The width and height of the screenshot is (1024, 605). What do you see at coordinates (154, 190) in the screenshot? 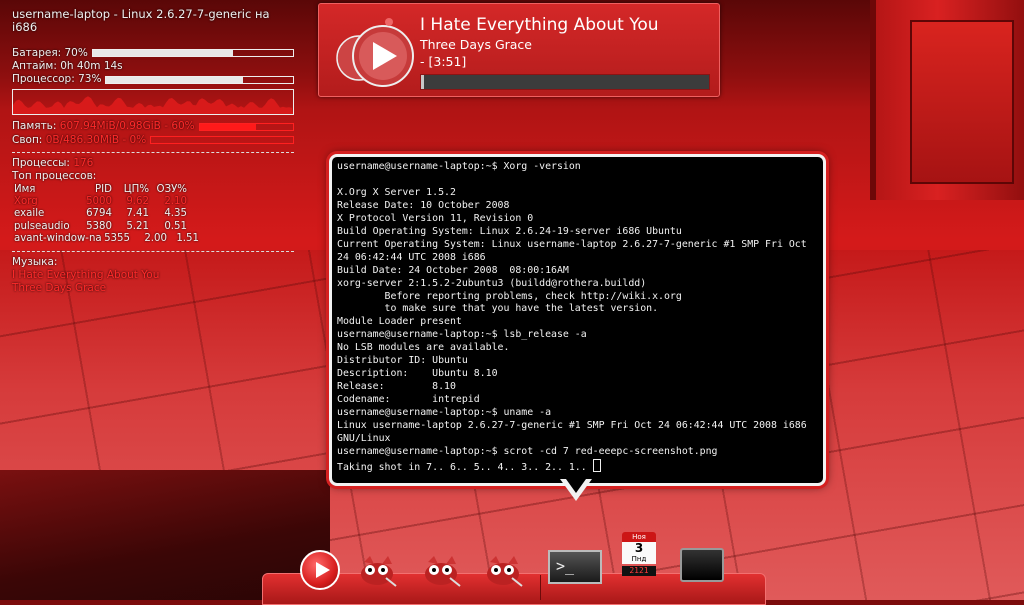
I see `process-table-header: Имя PID ЦП% ОЗУ%` at bounding box center [154, 190].